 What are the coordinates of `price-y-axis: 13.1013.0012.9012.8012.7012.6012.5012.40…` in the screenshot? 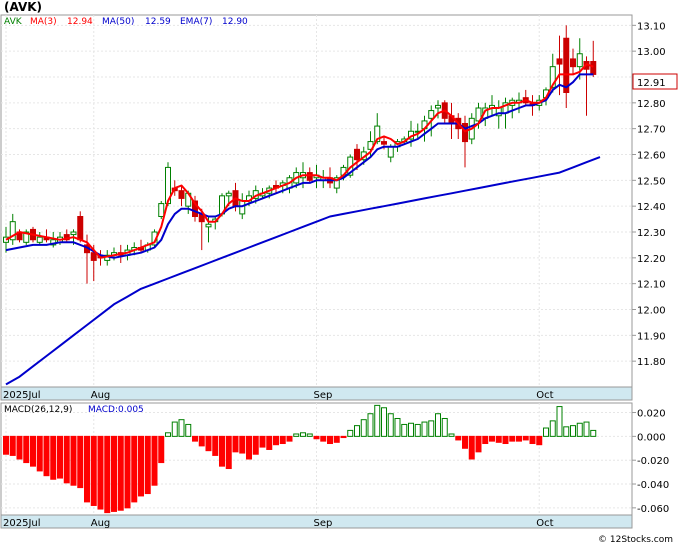 It's located at (649, 194).